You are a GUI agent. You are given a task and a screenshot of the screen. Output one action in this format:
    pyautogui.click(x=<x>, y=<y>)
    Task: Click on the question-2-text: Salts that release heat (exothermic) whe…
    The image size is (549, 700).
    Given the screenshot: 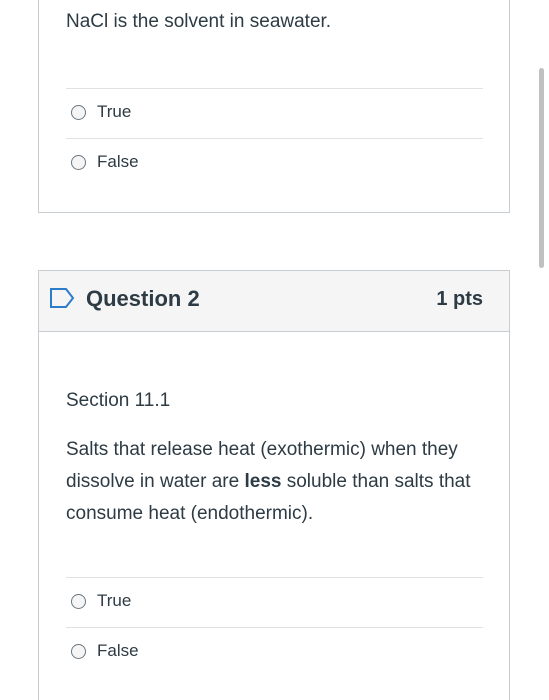 What is the action you would take?
    pyautogui.click(x=276, y=482)
    